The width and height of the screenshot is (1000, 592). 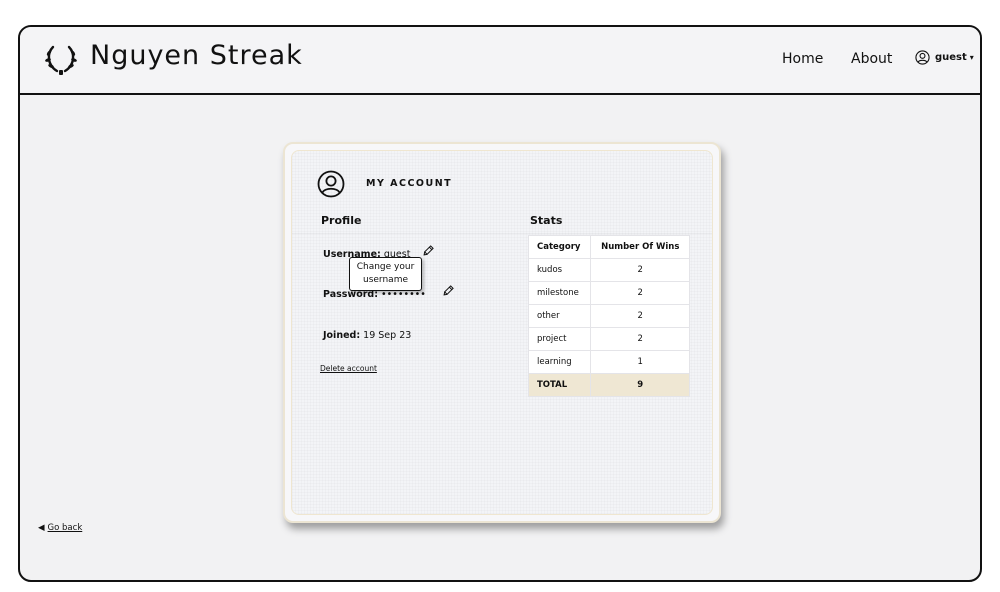 I want to click on total-label-cell: TOTAL, so click(x=559, y=385).